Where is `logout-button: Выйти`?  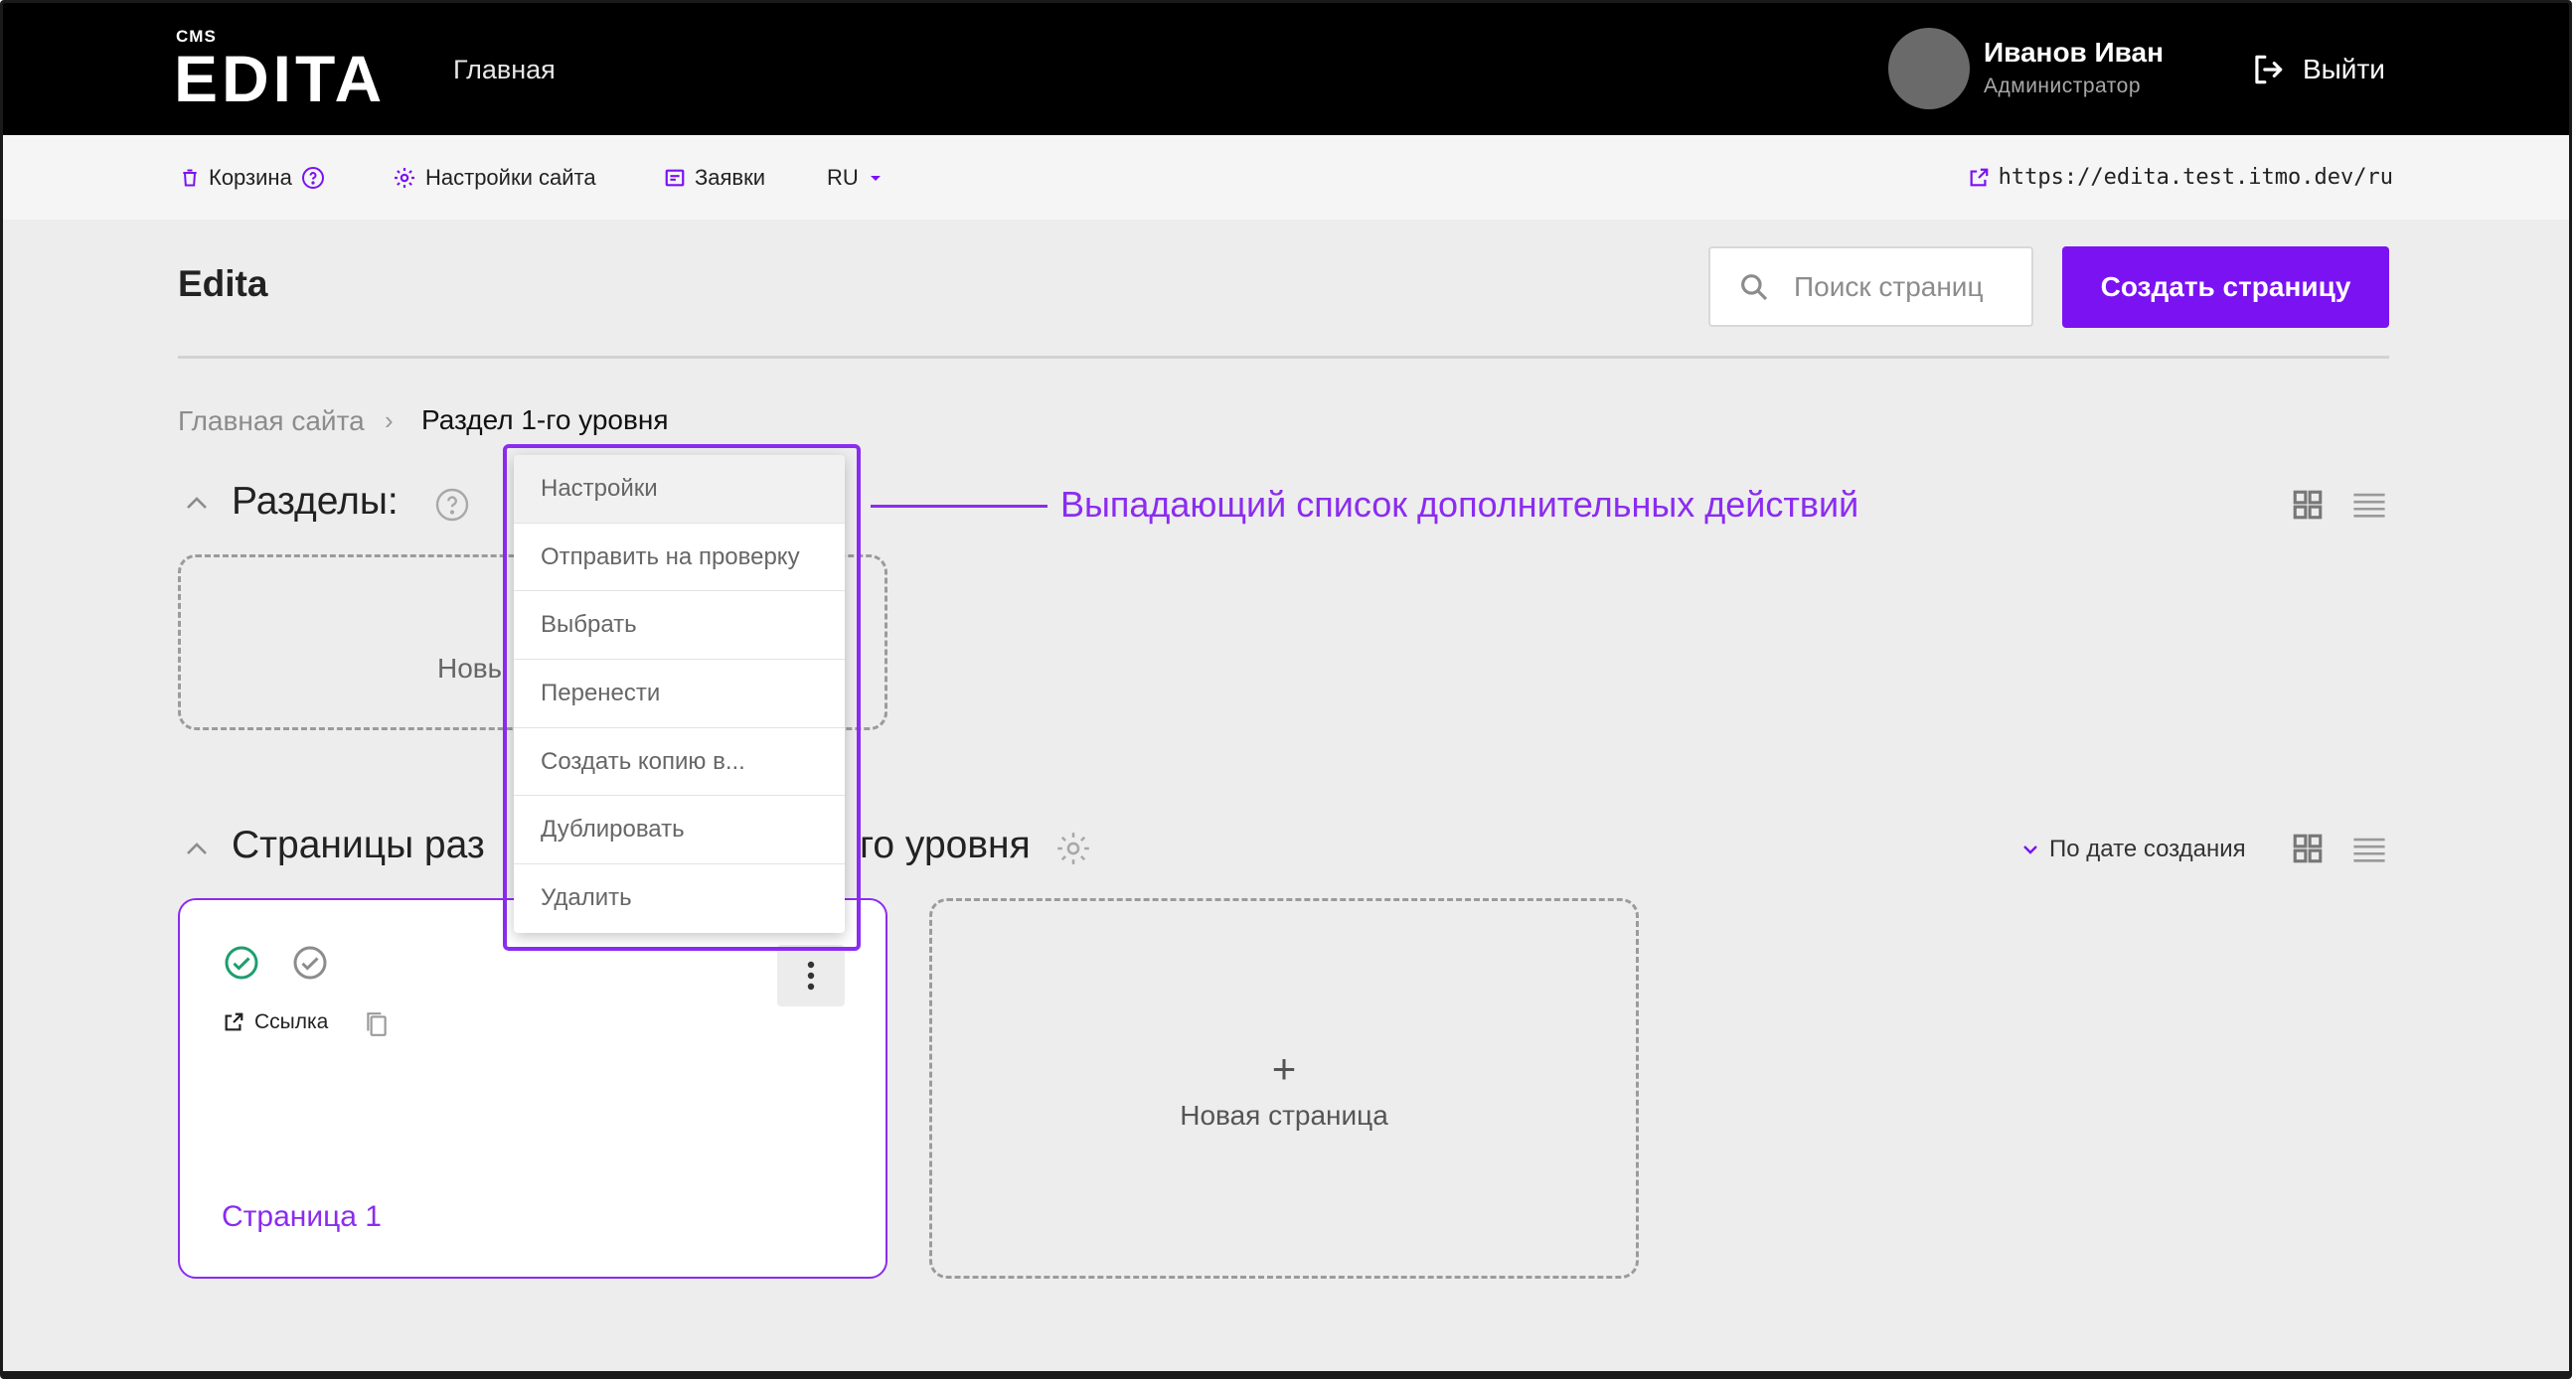 logout-button: Выйти is located at coordinates (2317, 69).